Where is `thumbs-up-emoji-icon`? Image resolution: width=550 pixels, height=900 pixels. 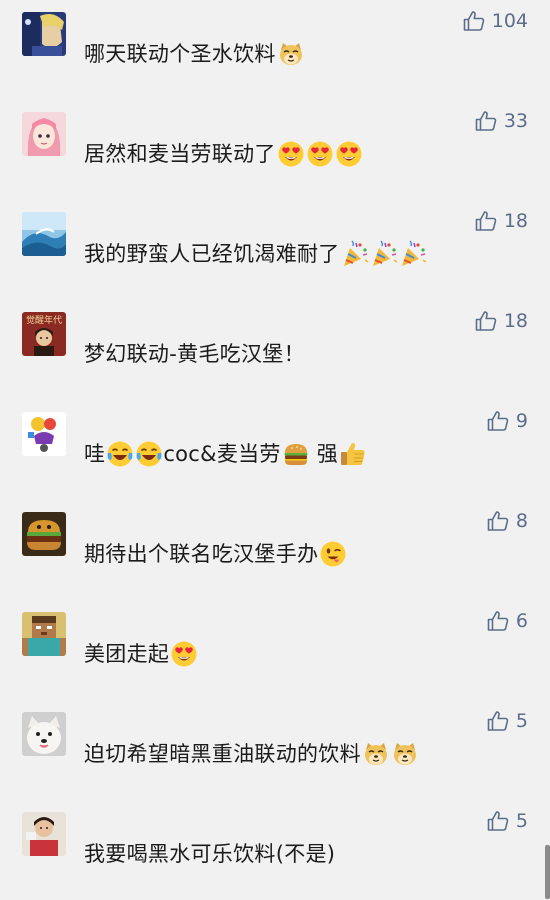 thumbs-up-emoji-icon is located at coordinates (353, 454).